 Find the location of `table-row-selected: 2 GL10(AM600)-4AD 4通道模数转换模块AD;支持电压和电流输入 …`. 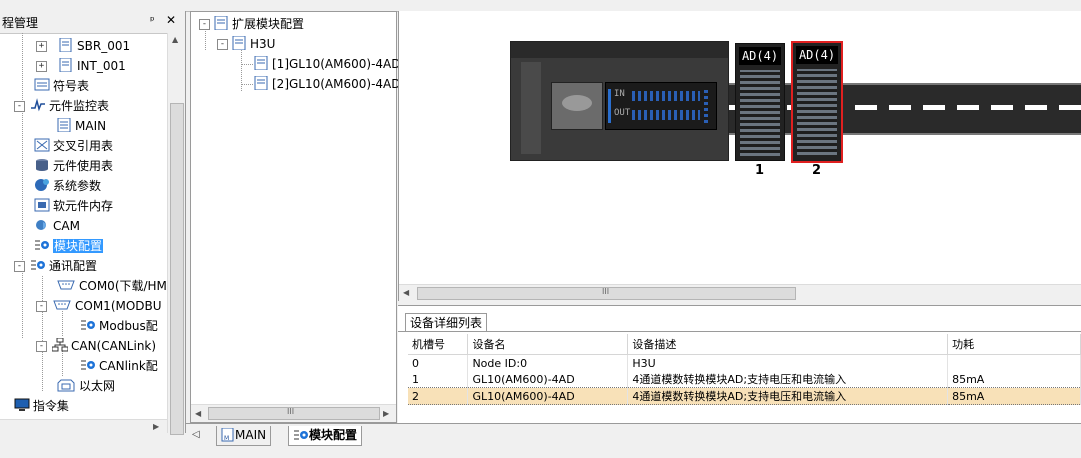

table-row-selected: 2 GL10(AM600)-4AD 4通道模数转换模块AD;支持电压和电流输入 … is located at coordinates (744, 396).